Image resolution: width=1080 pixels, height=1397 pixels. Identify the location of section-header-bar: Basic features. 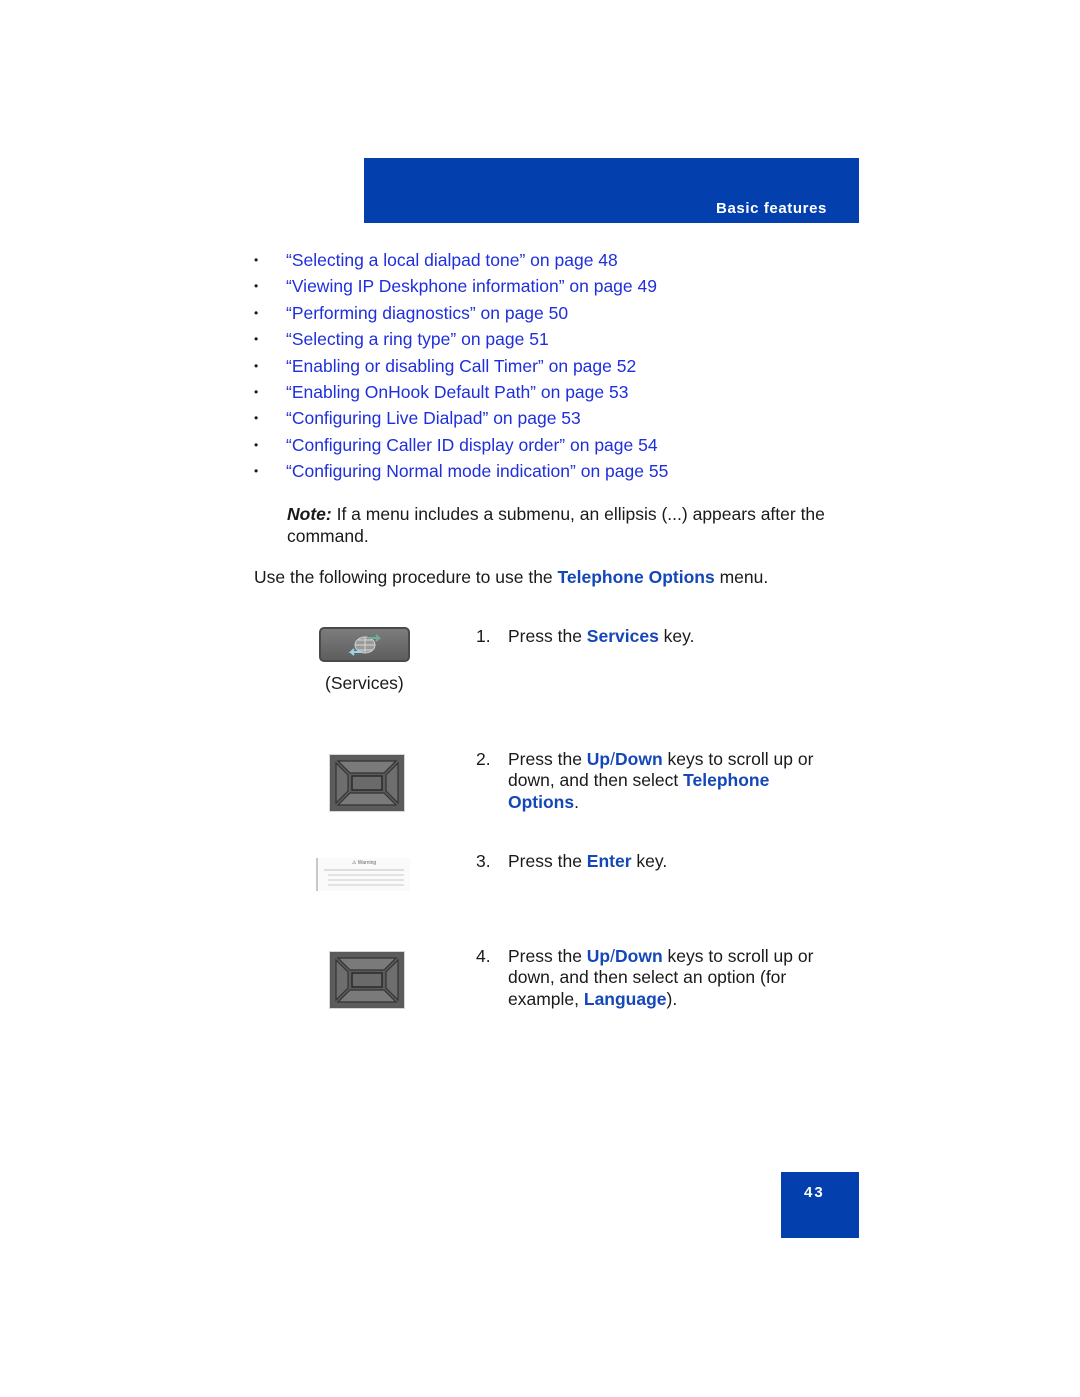
(611, 190).